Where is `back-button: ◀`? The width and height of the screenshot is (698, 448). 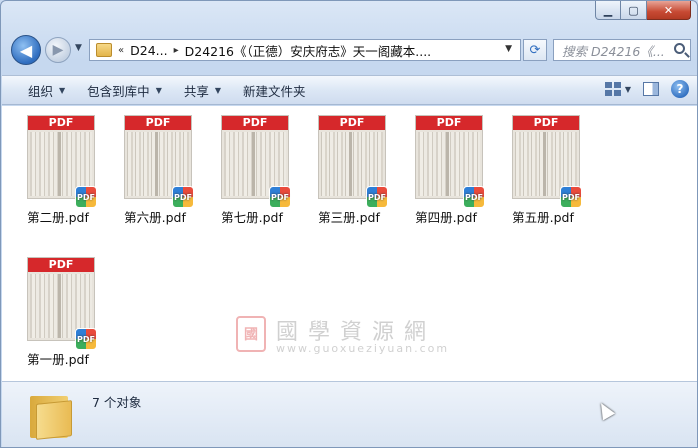 back-button: ◀ is located at coordinates (26, 50).